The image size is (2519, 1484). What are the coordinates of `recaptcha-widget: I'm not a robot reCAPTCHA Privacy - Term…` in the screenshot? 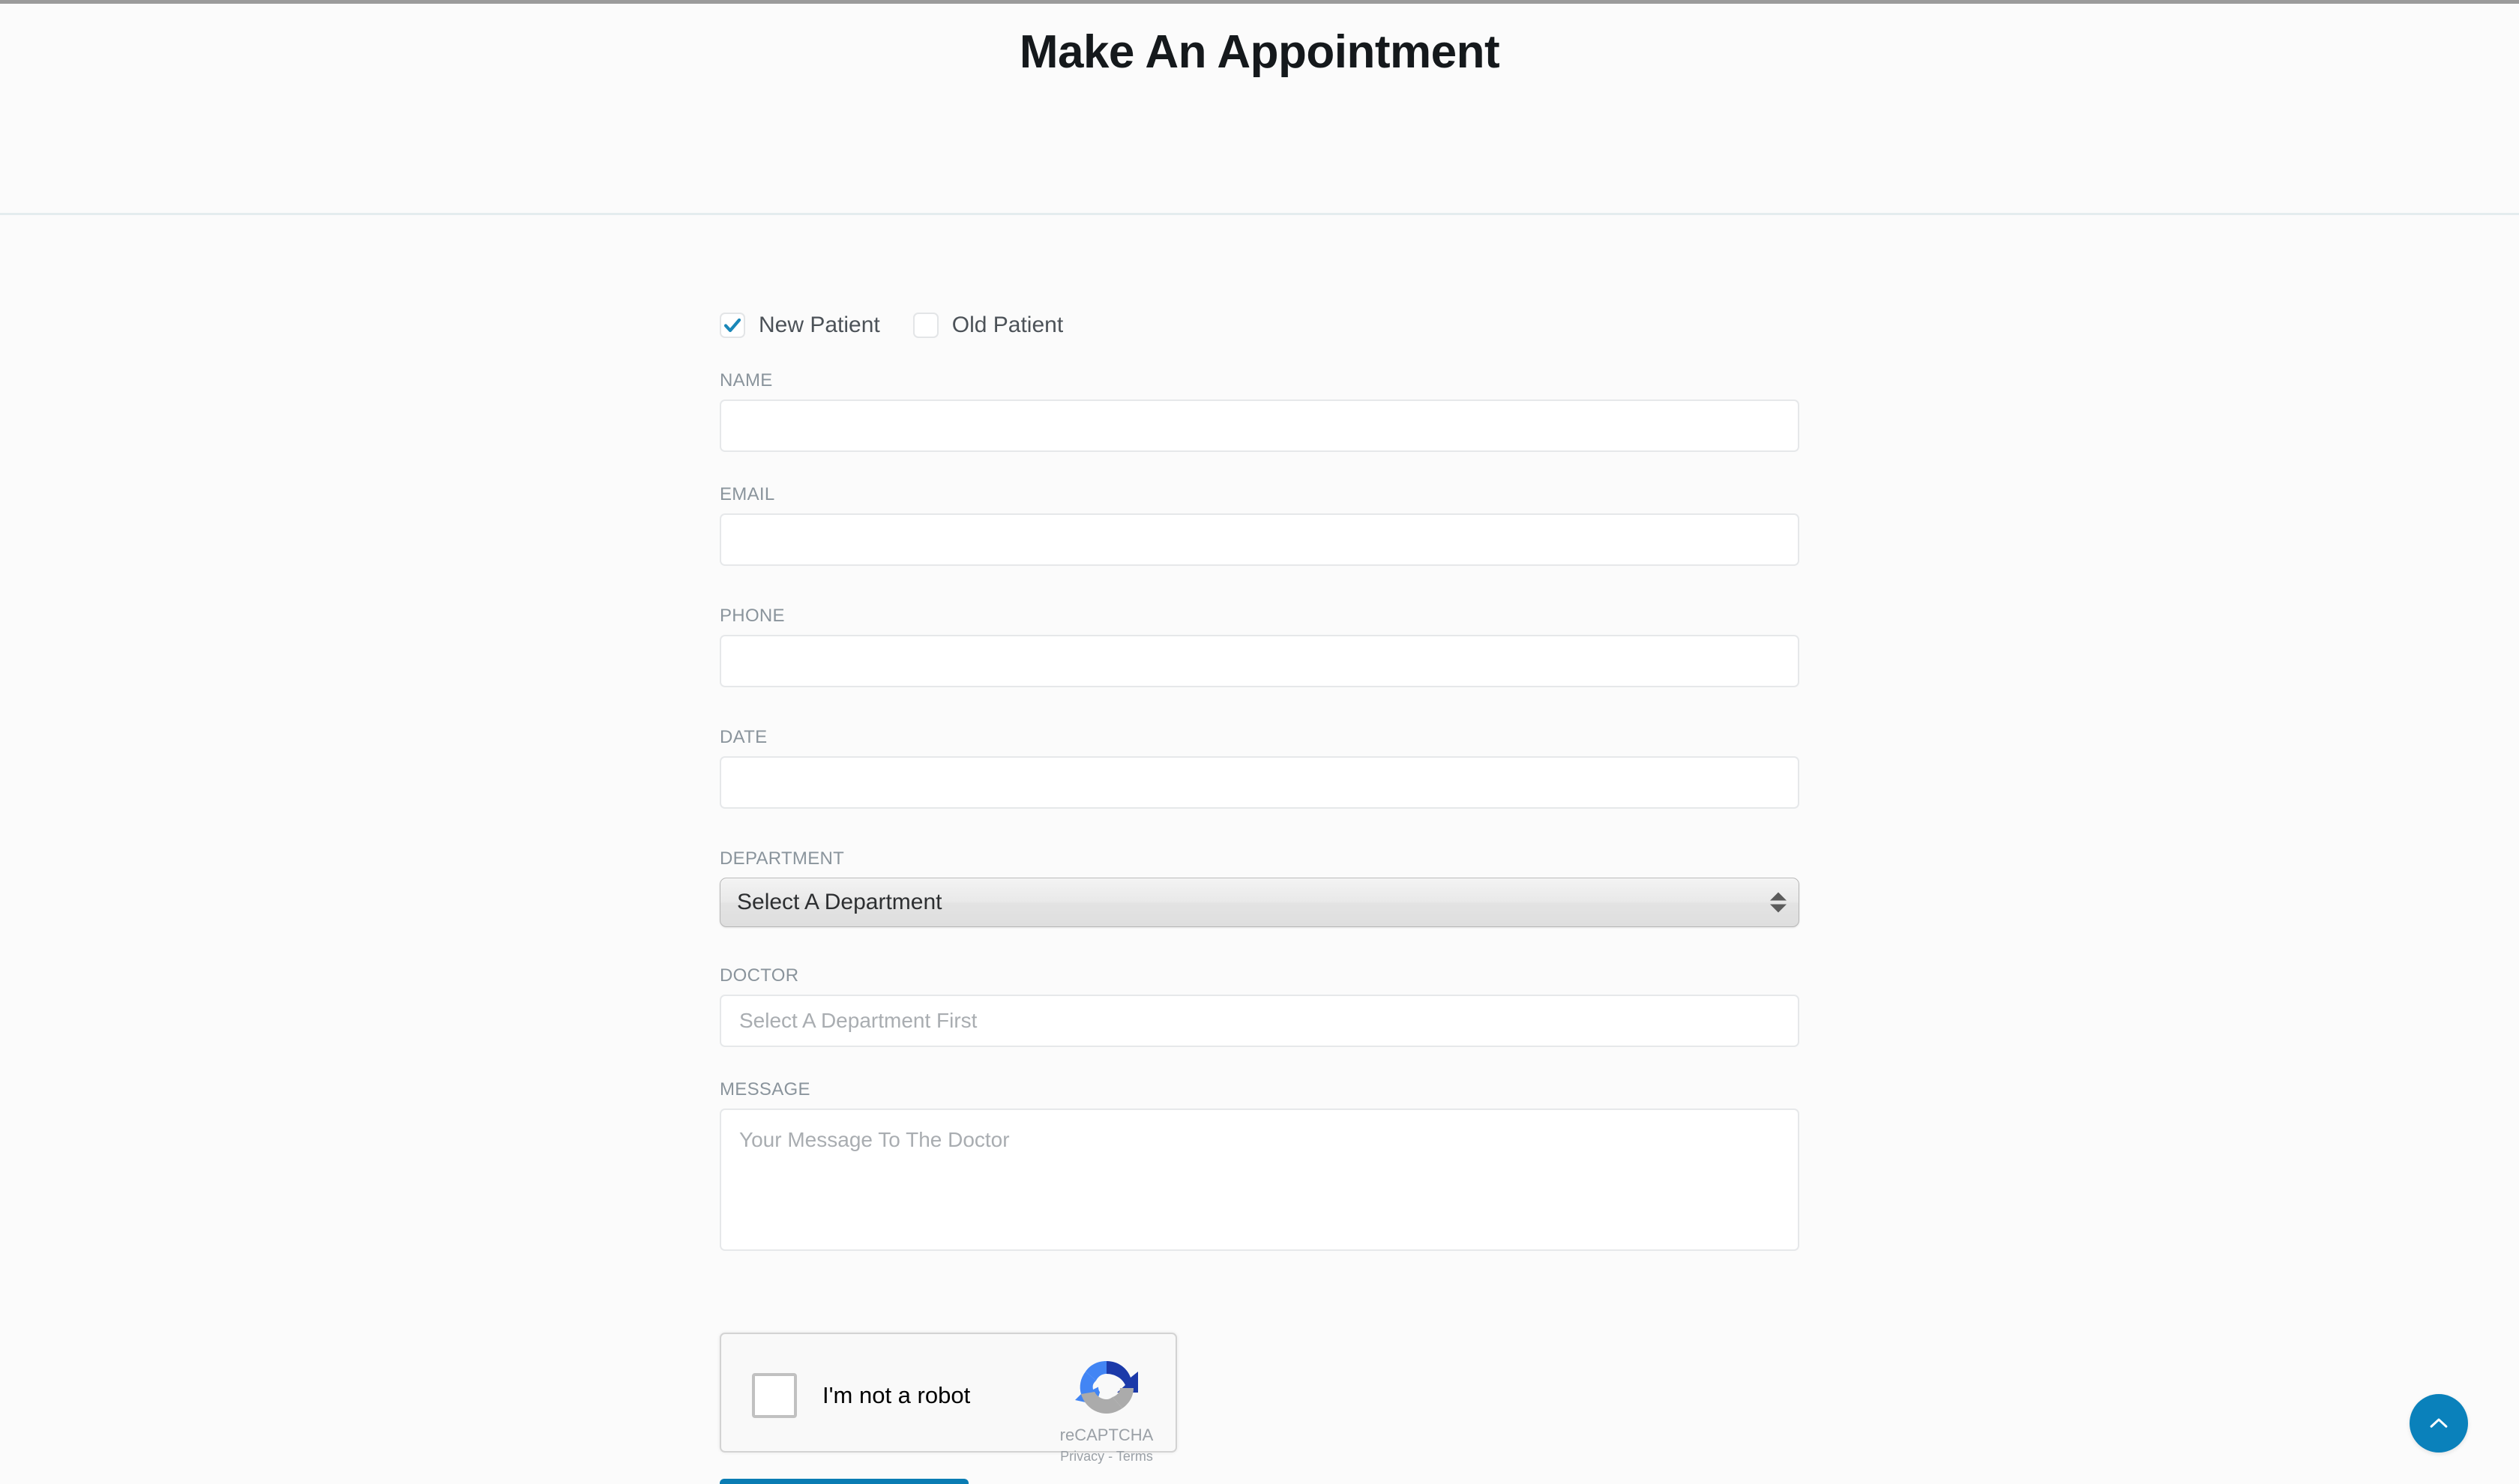 It's located at (948, 1398).